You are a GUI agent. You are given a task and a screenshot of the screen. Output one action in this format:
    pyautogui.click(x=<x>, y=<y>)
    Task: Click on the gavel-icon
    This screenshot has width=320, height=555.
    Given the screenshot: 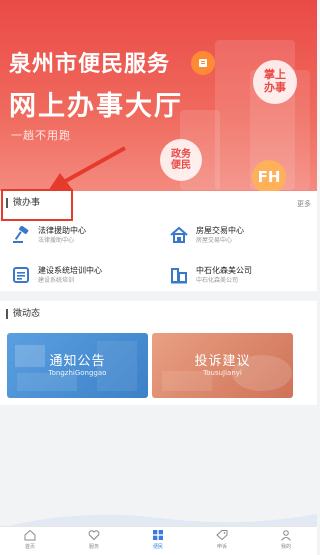 What is the action you would take?
    pyautogui.click(x=21, y=234)
    